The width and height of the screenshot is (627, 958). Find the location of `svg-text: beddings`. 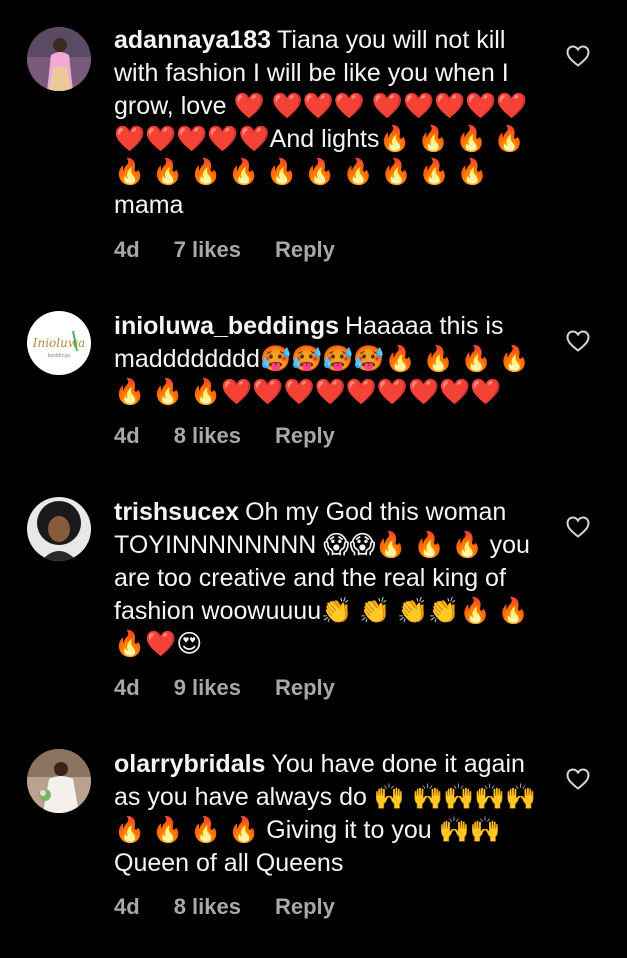

svg-text: beddings is located at coordinates (59, 356).